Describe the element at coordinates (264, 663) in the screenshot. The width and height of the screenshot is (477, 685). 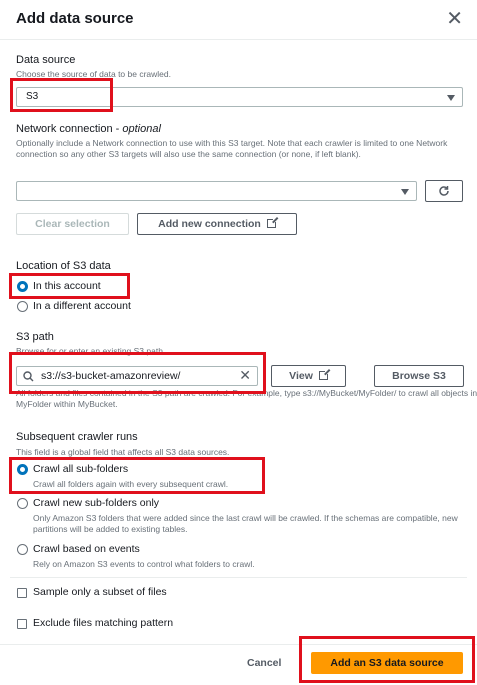
I see `cancel-button: Cancel` at that location.